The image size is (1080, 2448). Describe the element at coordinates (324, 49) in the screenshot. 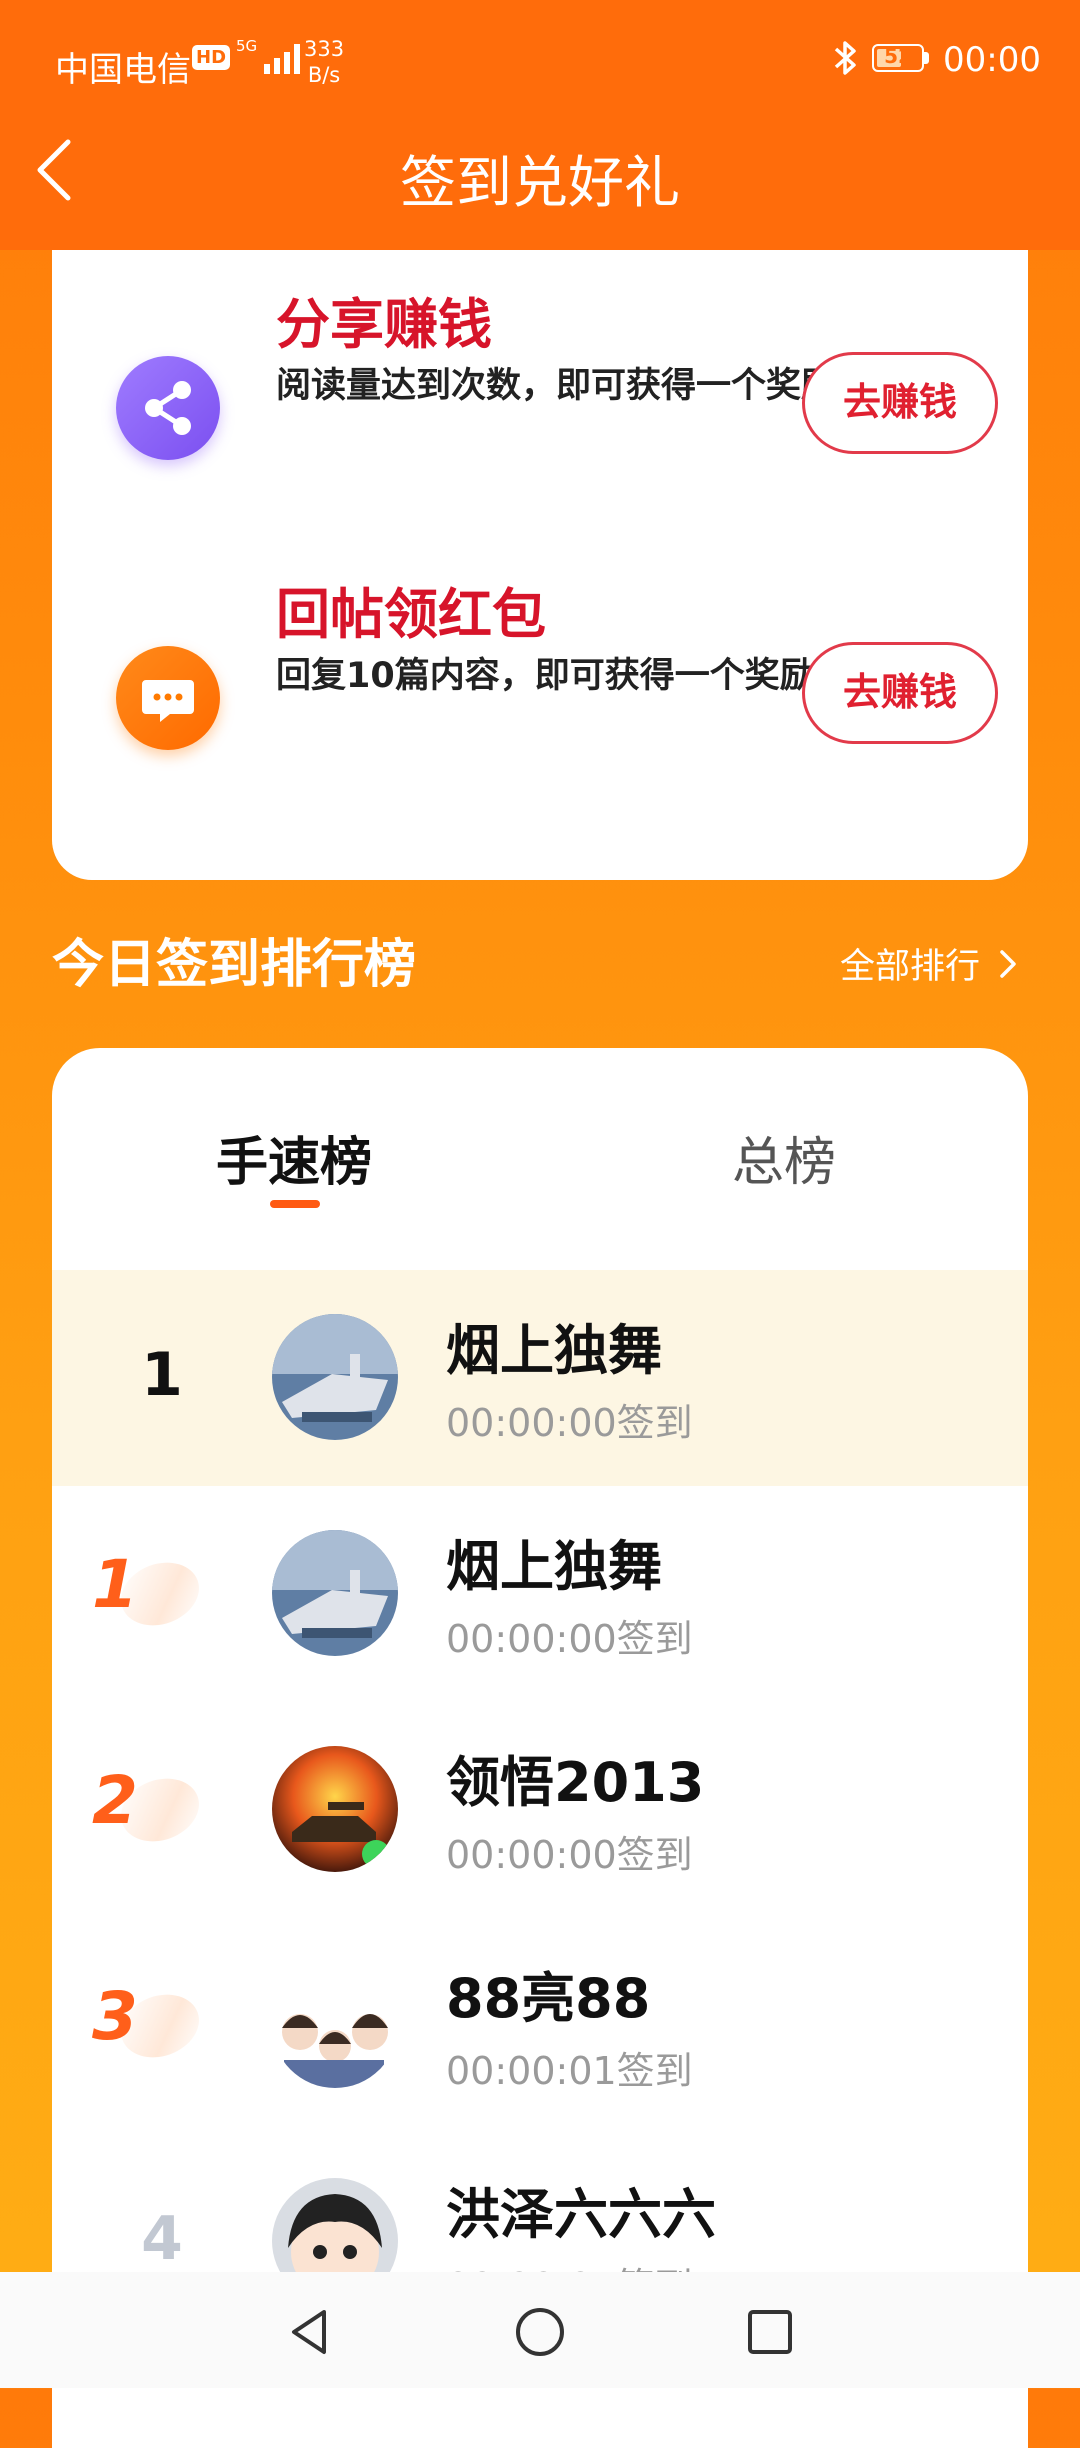

I see `speed-value: 333` at that location.